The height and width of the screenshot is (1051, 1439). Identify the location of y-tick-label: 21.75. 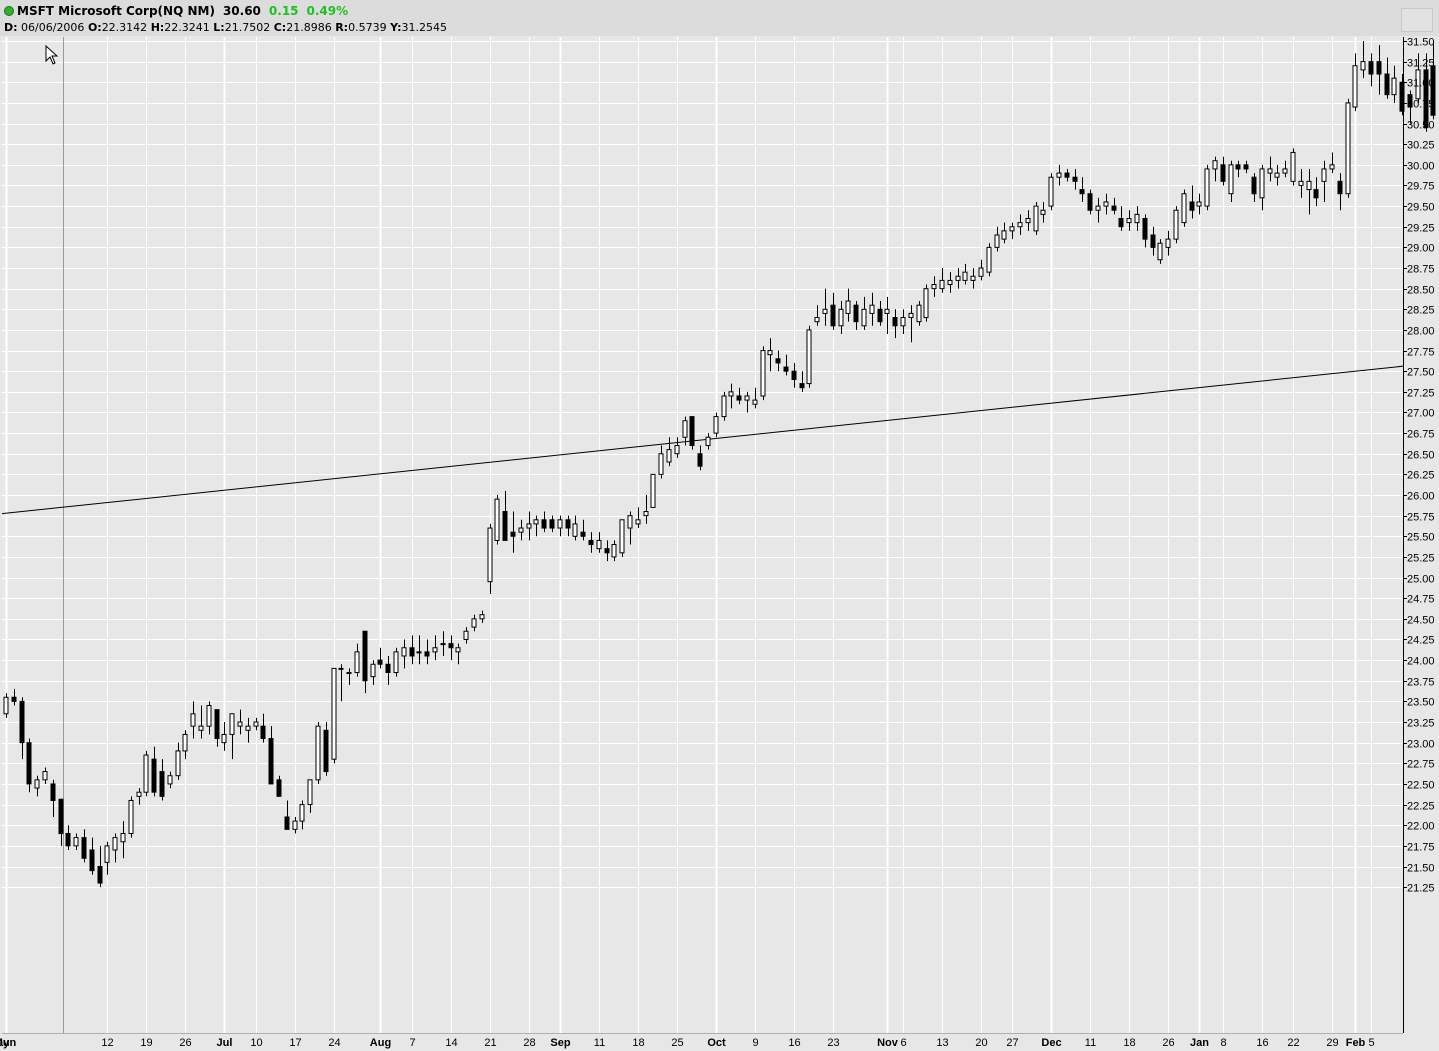
(1421, 848).